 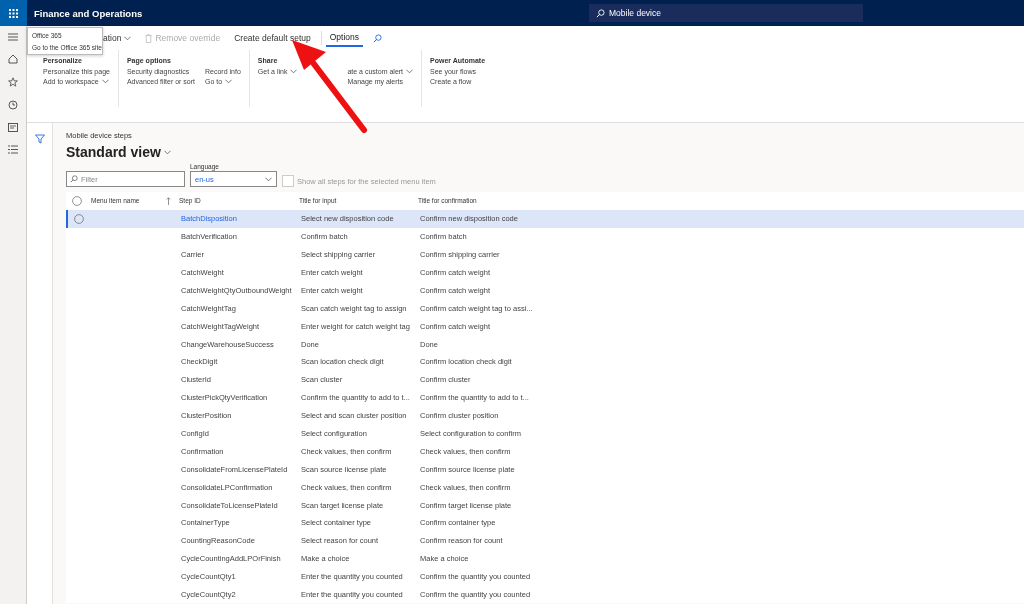 I want to click on waffle-icon, so click(x=13, y=13).